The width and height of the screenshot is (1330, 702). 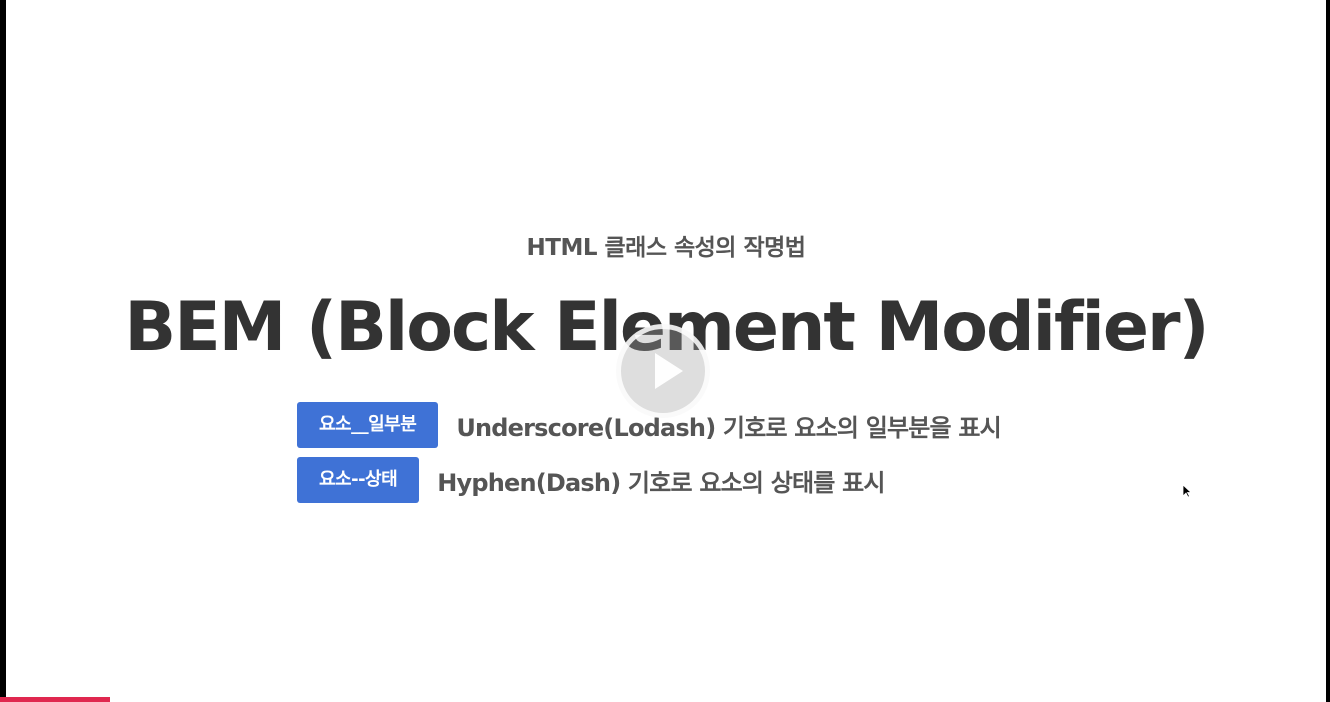 I want to click on bem-row-modifier: 요소--상태 Hyphen(Dash) 기호로 요소의 상태를 표시, so click(x=591, y=480).